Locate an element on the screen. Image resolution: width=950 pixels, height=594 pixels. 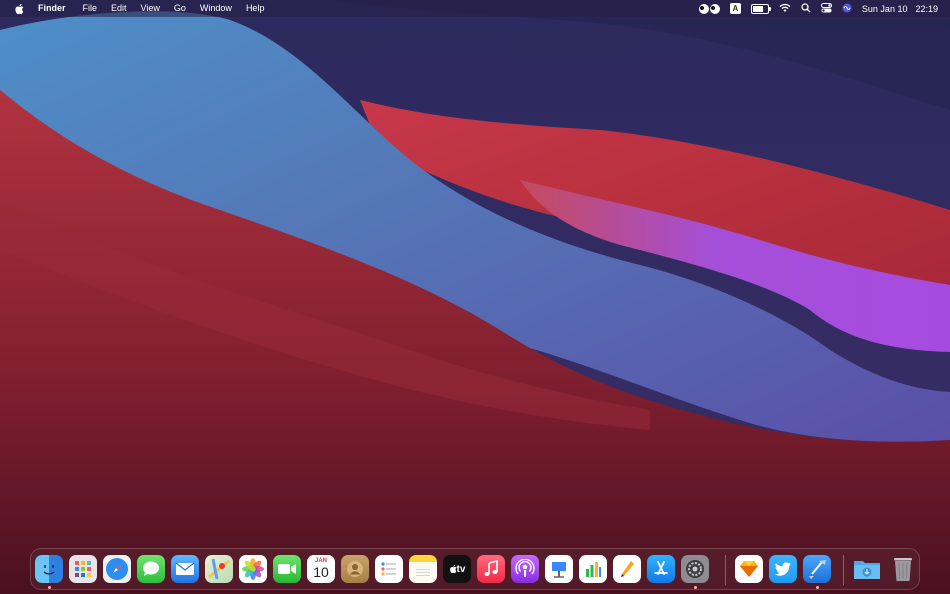
facetime-icon is located at coordinates (287, 569).